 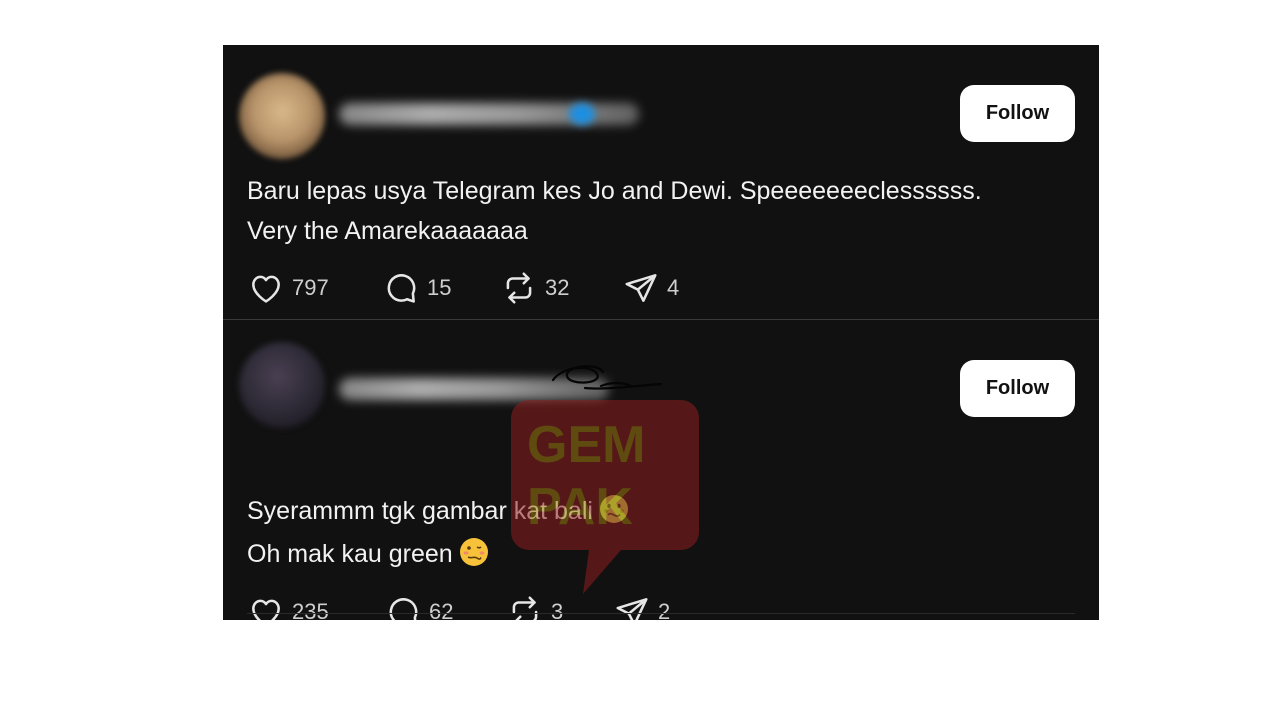 I want to click on post-text-line: Syerammm tgk gambar kat bali, so click(x=438, y=511).